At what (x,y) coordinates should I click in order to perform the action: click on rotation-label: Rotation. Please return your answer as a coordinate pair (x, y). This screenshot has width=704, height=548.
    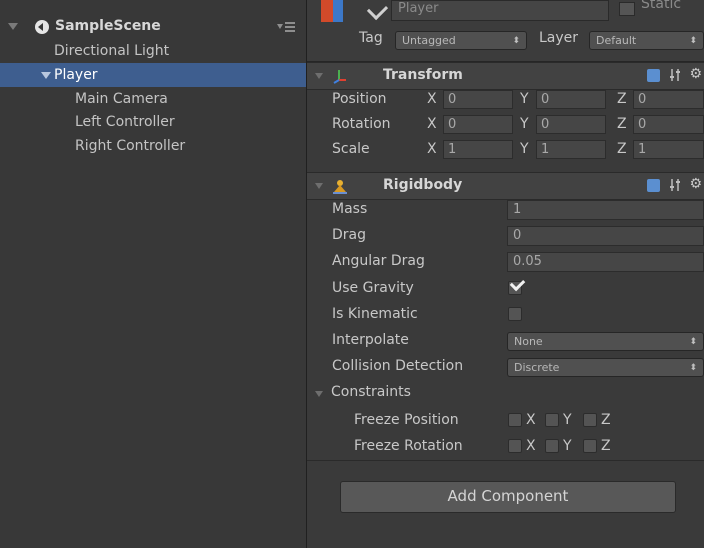
    Looking at the image, I should click on (361, 124).